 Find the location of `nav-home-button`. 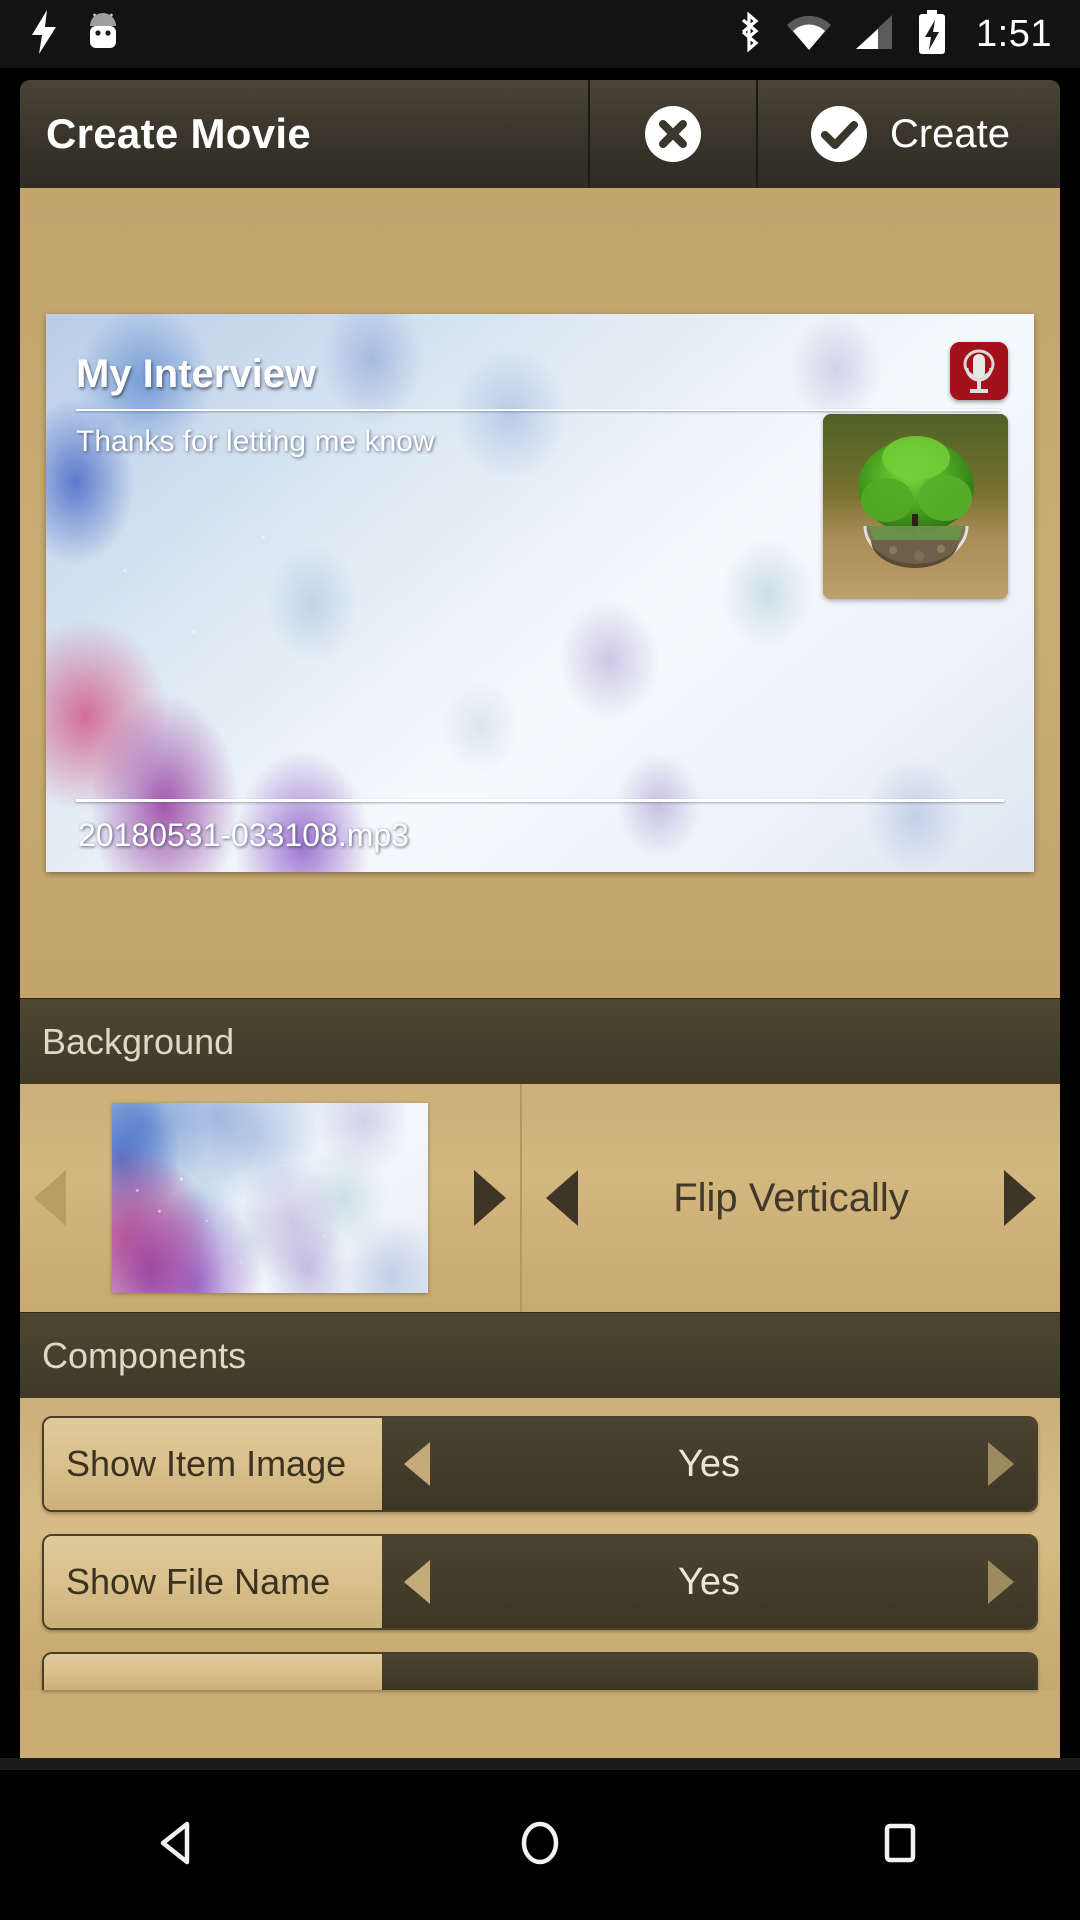

nav-home-button is located at coordinates (540, 1845).